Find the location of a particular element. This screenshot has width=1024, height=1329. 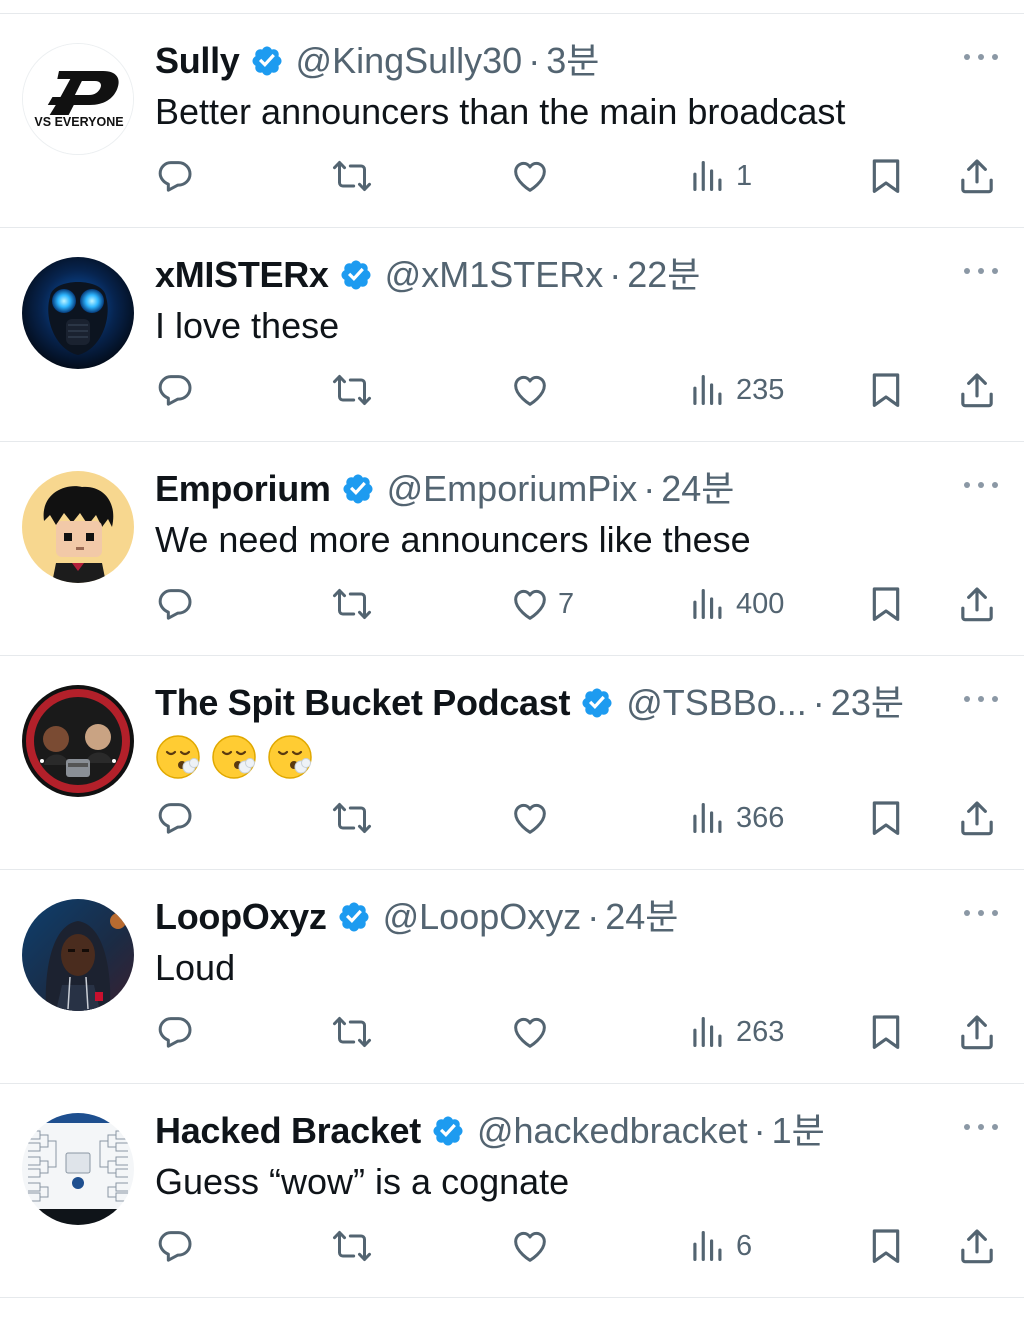

display-name: The Spit Bucket Podcast is located at coordinates (362, 703).